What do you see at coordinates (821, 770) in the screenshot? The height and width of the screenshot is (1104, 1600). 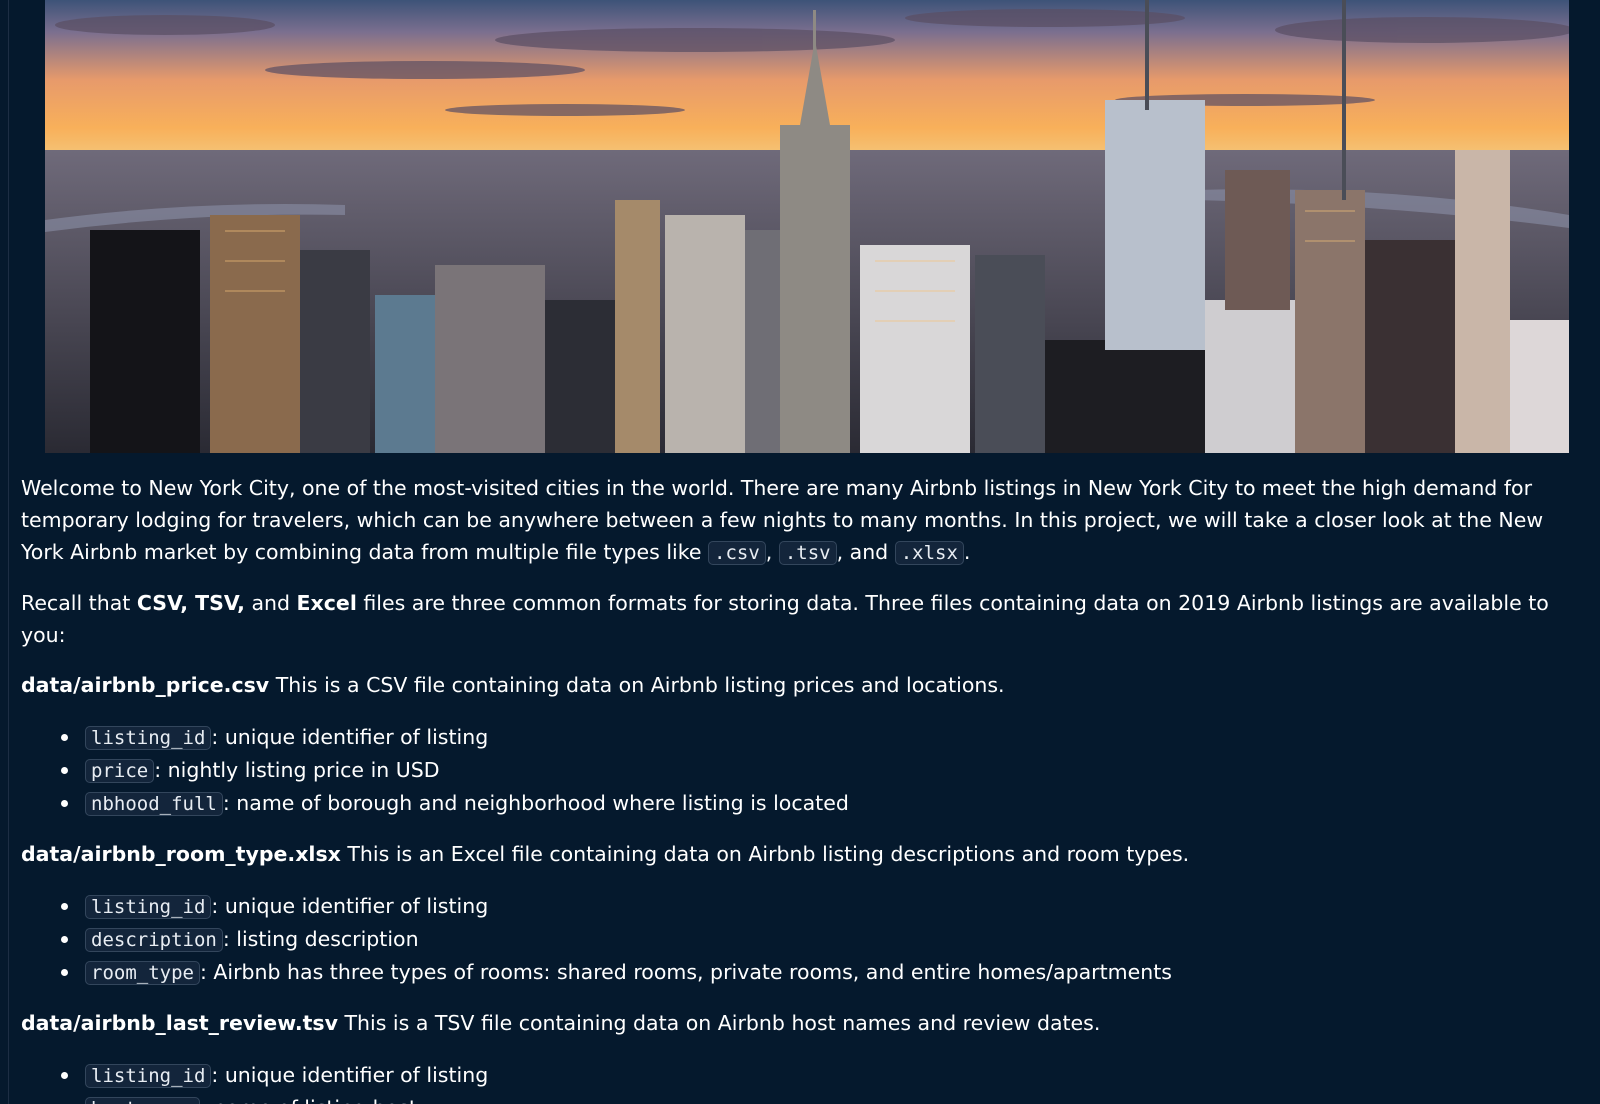 I see `list-item: price: nightly listing price in USD` at bounding box center [821, 770].